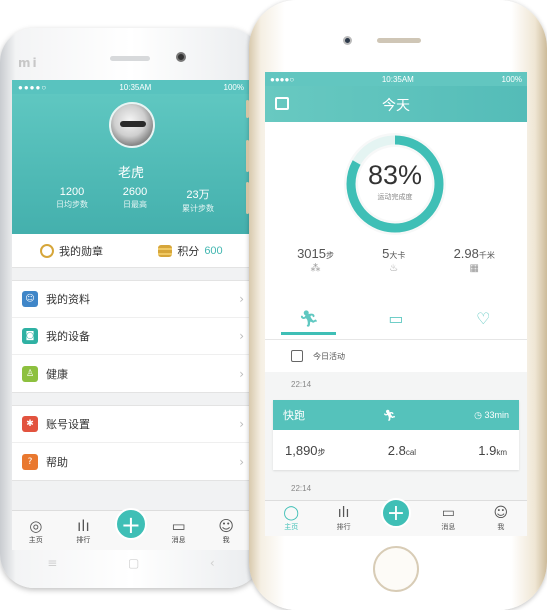 This screenshot has width=547, height=610. Describe the element at coordinates (30, 373) in the screenshot. I see `person-icon: ♙` at that location.